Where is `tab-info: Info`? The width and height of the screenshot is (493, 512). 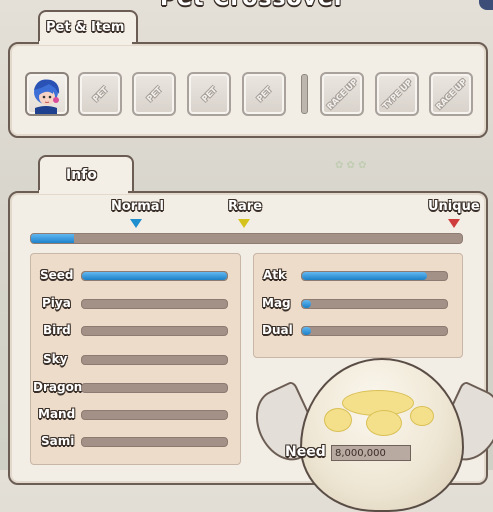 tab-info: Info is located at coordinates (86, 175).